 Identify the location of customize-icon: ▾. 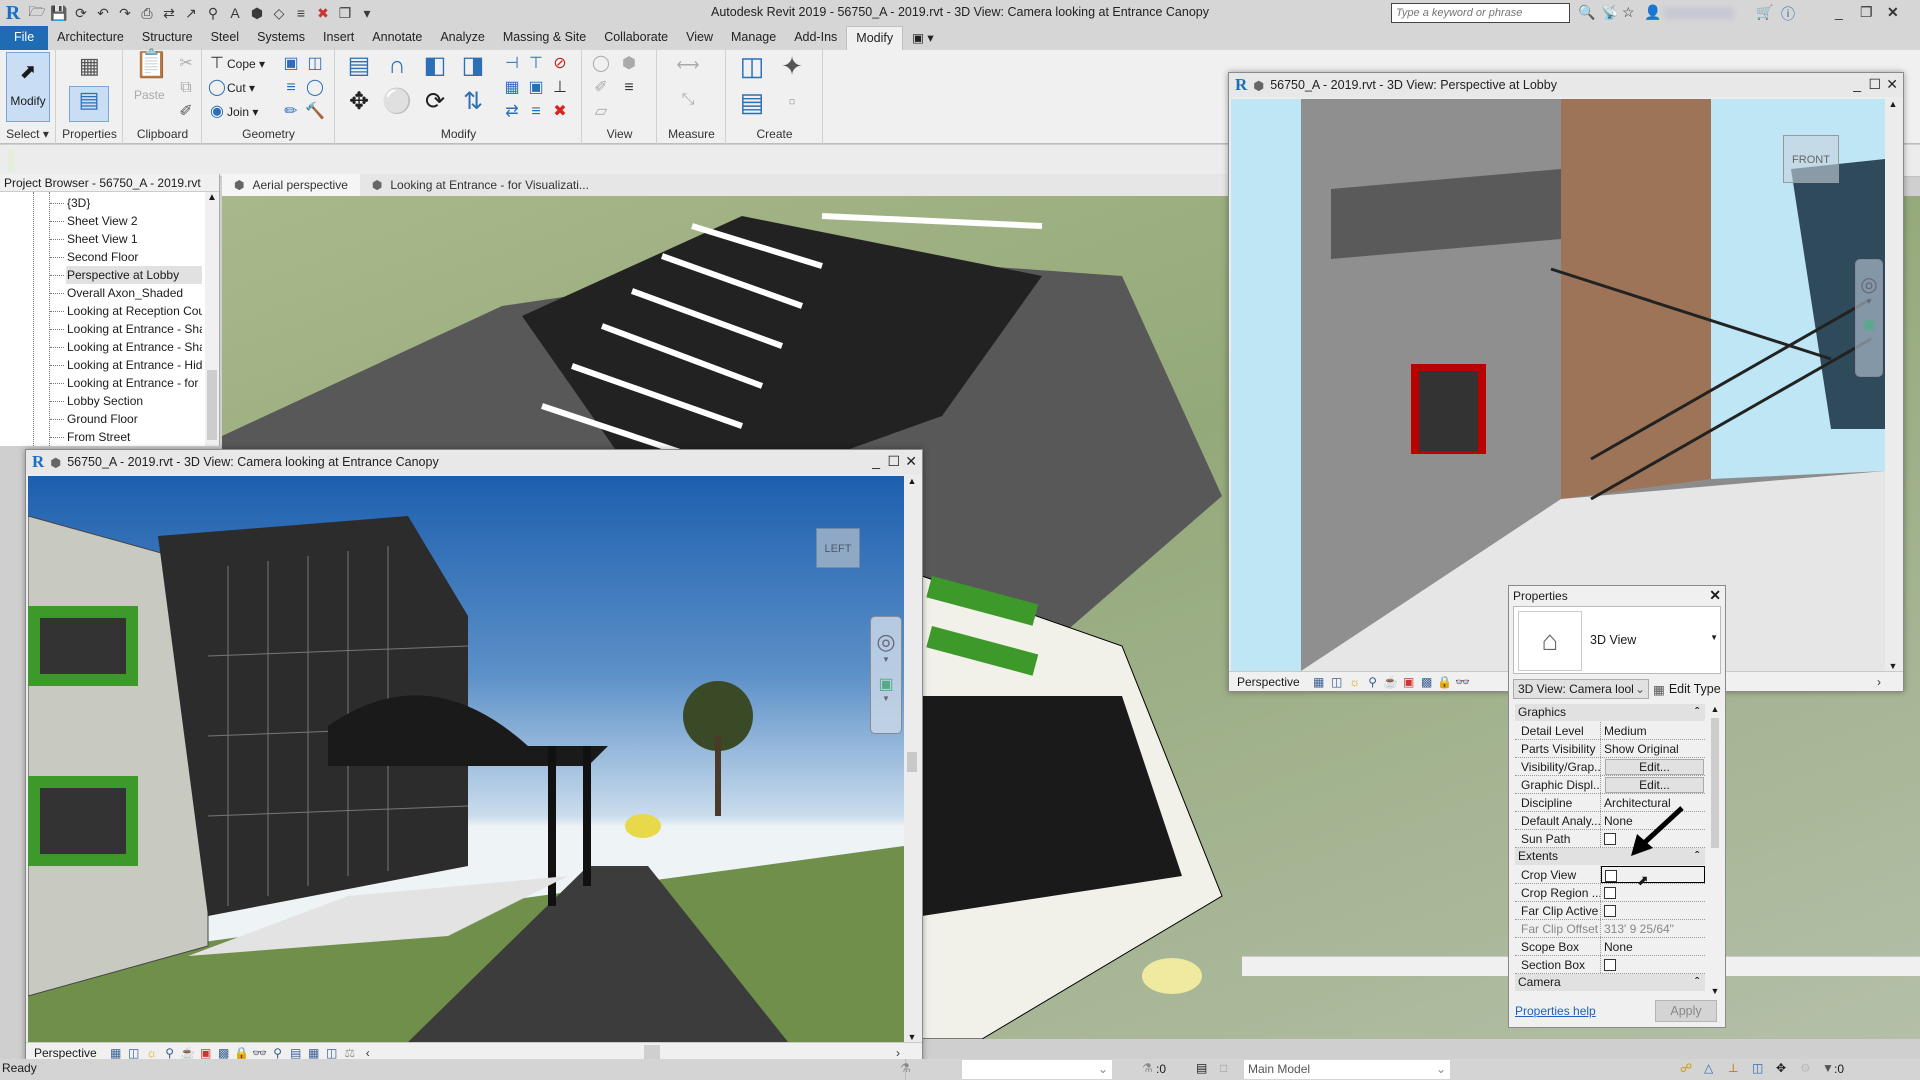
(367, 13).